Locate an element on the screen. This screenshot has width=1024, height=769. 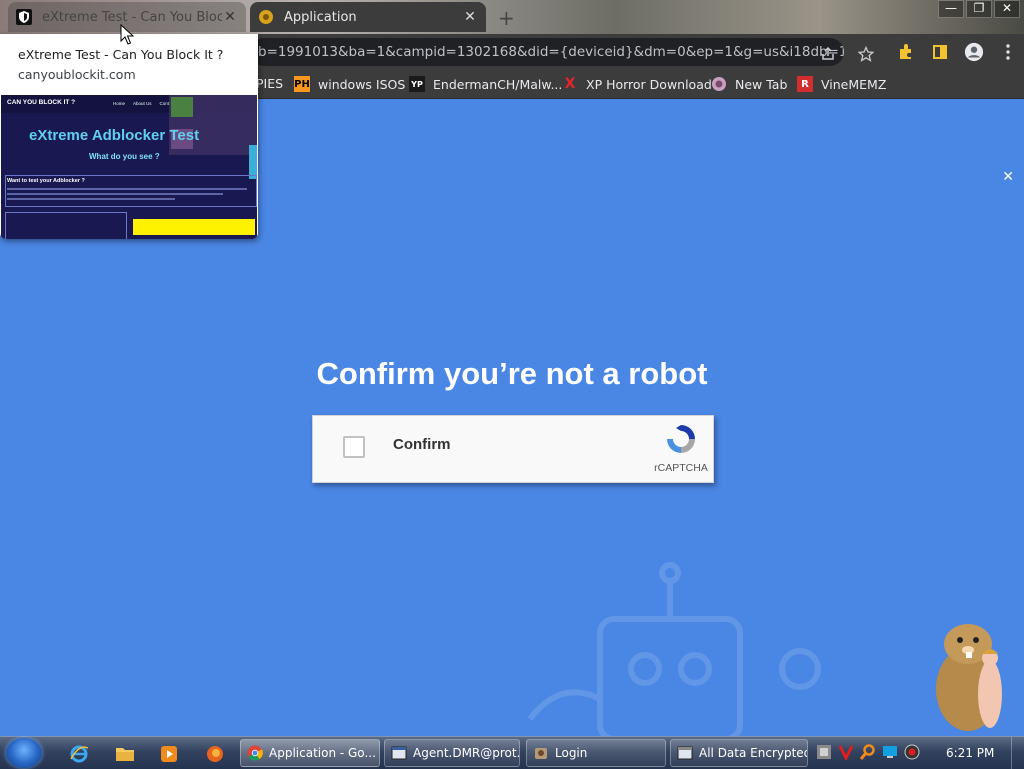
desktop-pet-icon is located at coordinates (969, 677).